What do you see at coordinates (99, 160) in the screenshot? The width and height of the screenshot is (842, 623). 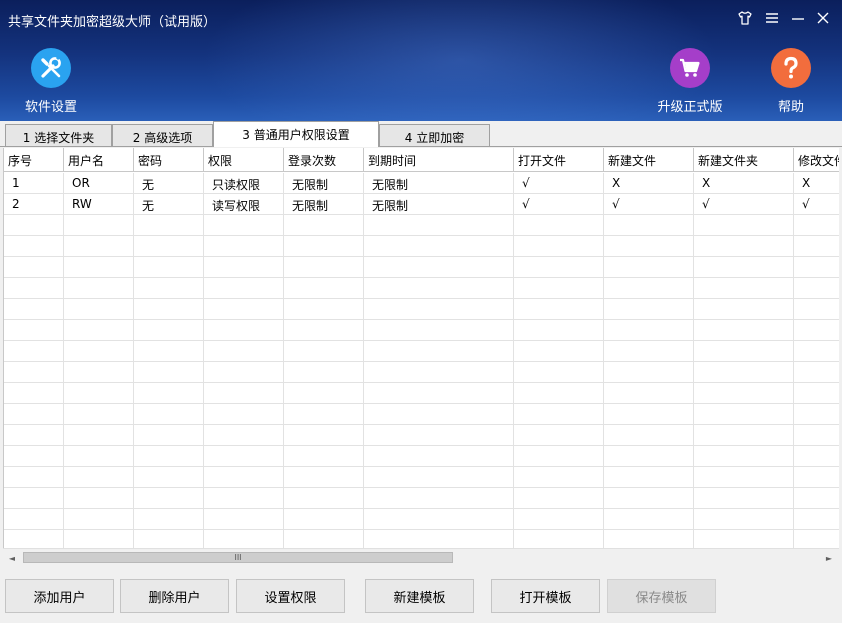 I see `col-header-username: 用户名` at bounding box center [99, 160].